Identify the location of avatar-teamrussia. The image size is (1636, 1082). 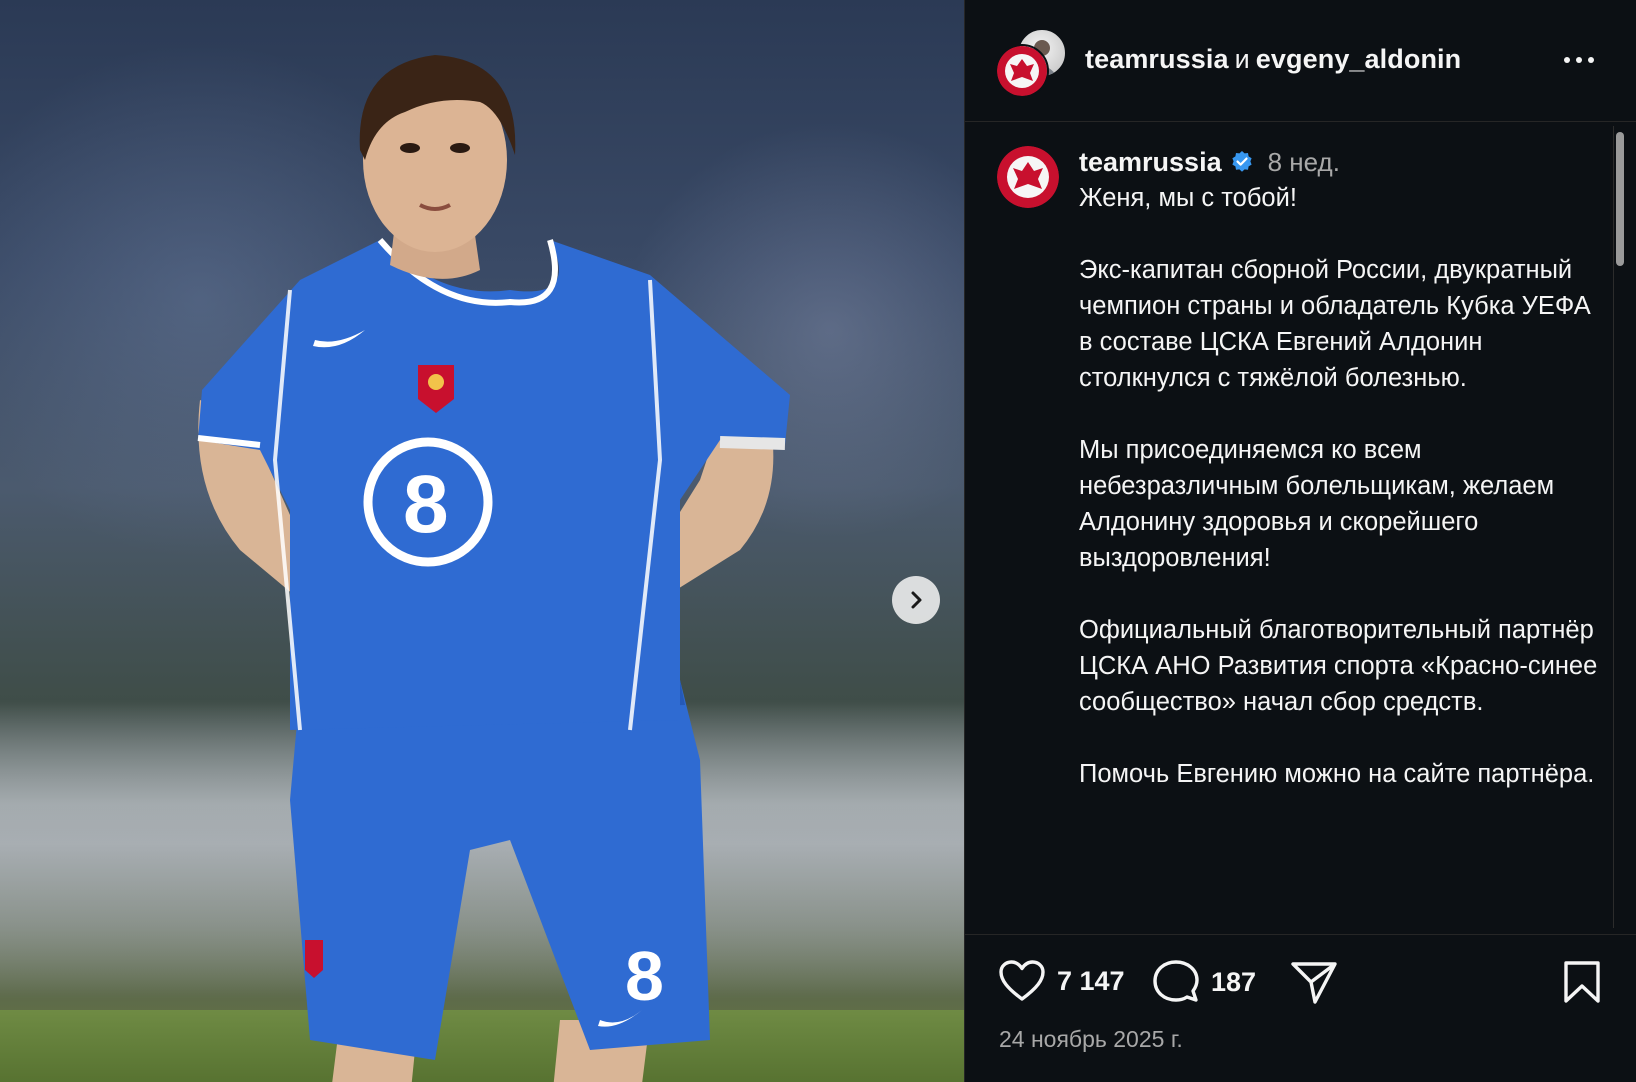
(1022, 71).